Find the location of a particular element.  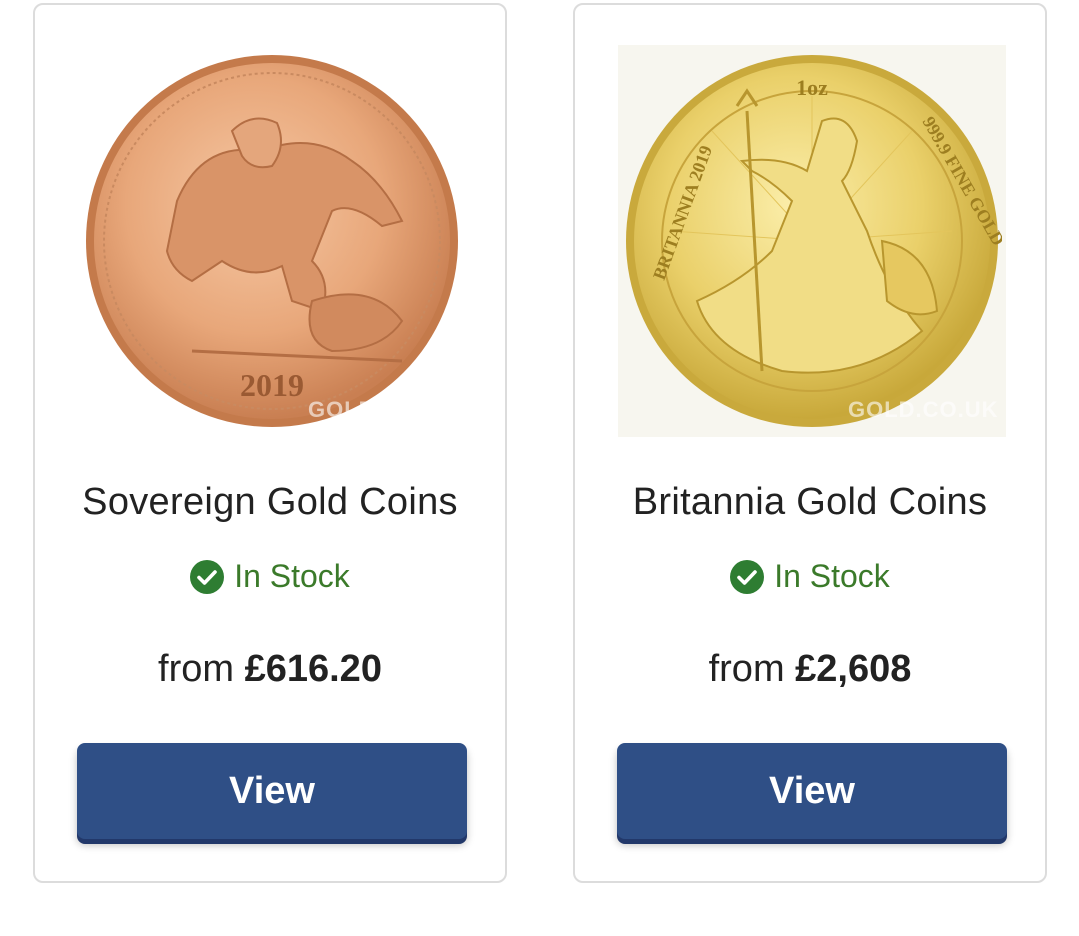

britannia-watermark: GOLD.CO.UK is located at coordinates (923, 409).